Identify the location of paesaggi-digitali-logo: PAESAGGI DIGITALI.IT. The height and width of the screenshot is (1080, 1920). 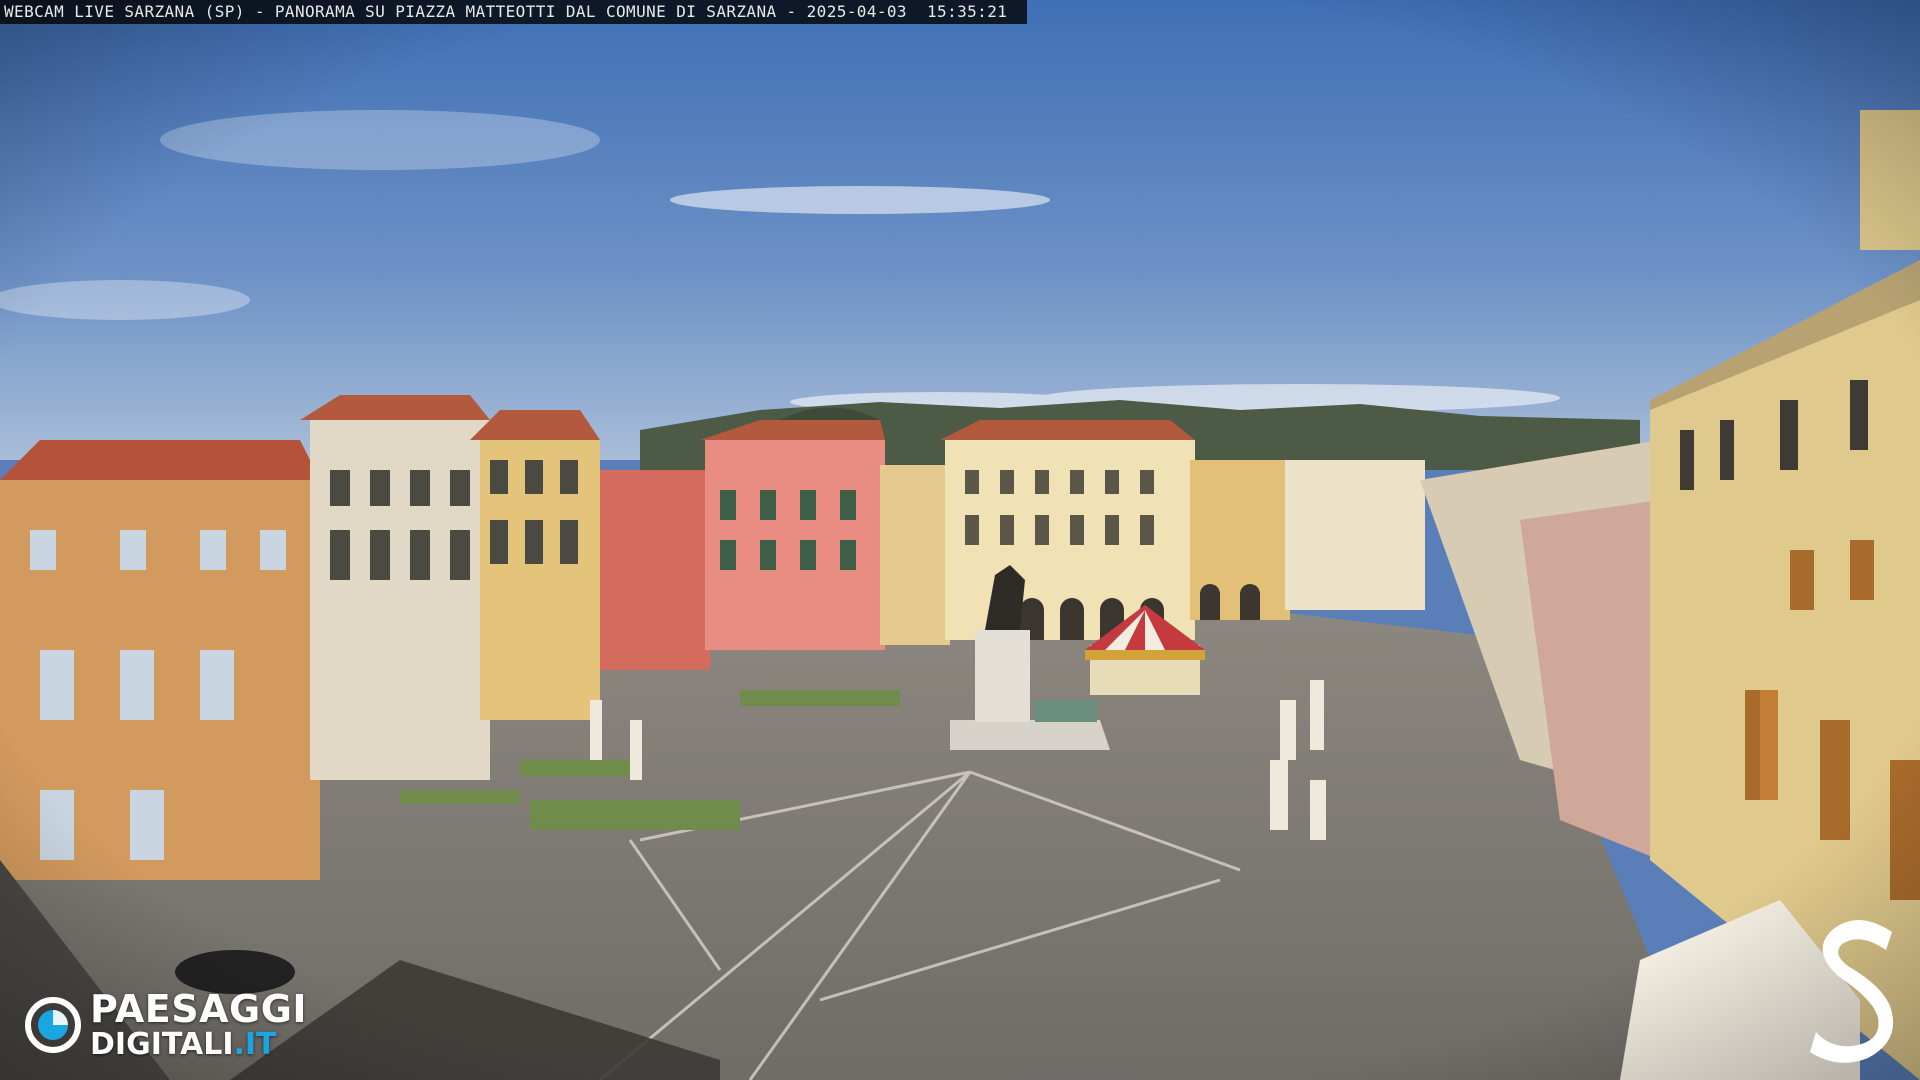
(165, 1025).